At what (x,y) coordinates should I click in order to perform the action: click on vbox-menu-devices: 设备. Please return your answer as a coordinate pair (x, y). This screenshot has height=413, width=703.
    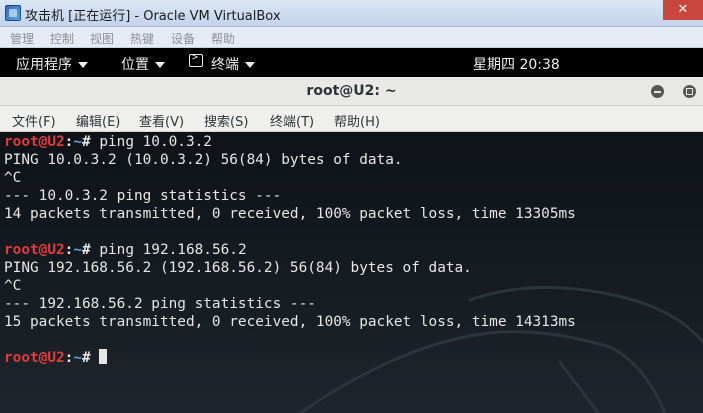
    Looking at the image, I should click on (183, 38).